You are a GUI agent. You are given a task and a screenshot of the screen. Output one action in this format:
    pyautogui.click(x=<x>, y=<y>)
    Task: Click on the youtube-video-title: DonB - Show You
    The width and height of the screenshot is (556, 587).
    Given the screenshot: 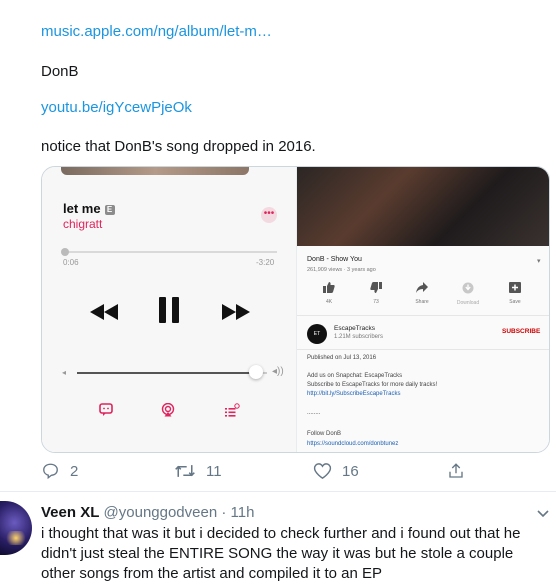 What is the action you would take?
    pyautogui.click(x=334, y=259)
    